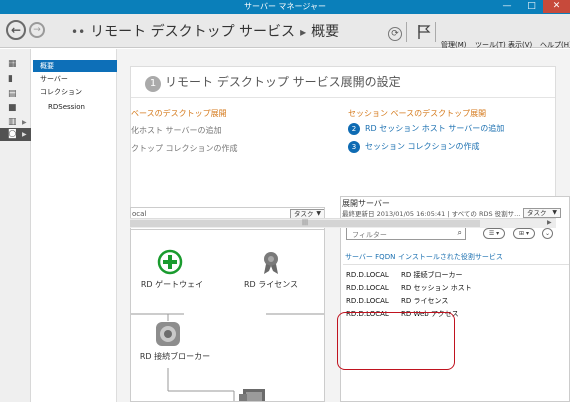 The height and width of the screenshot is (402, 570). I want to click on overview-diagram: RD ゲートウェイ RD ライセンス RD 接続ブローカー, so click(227, 315).